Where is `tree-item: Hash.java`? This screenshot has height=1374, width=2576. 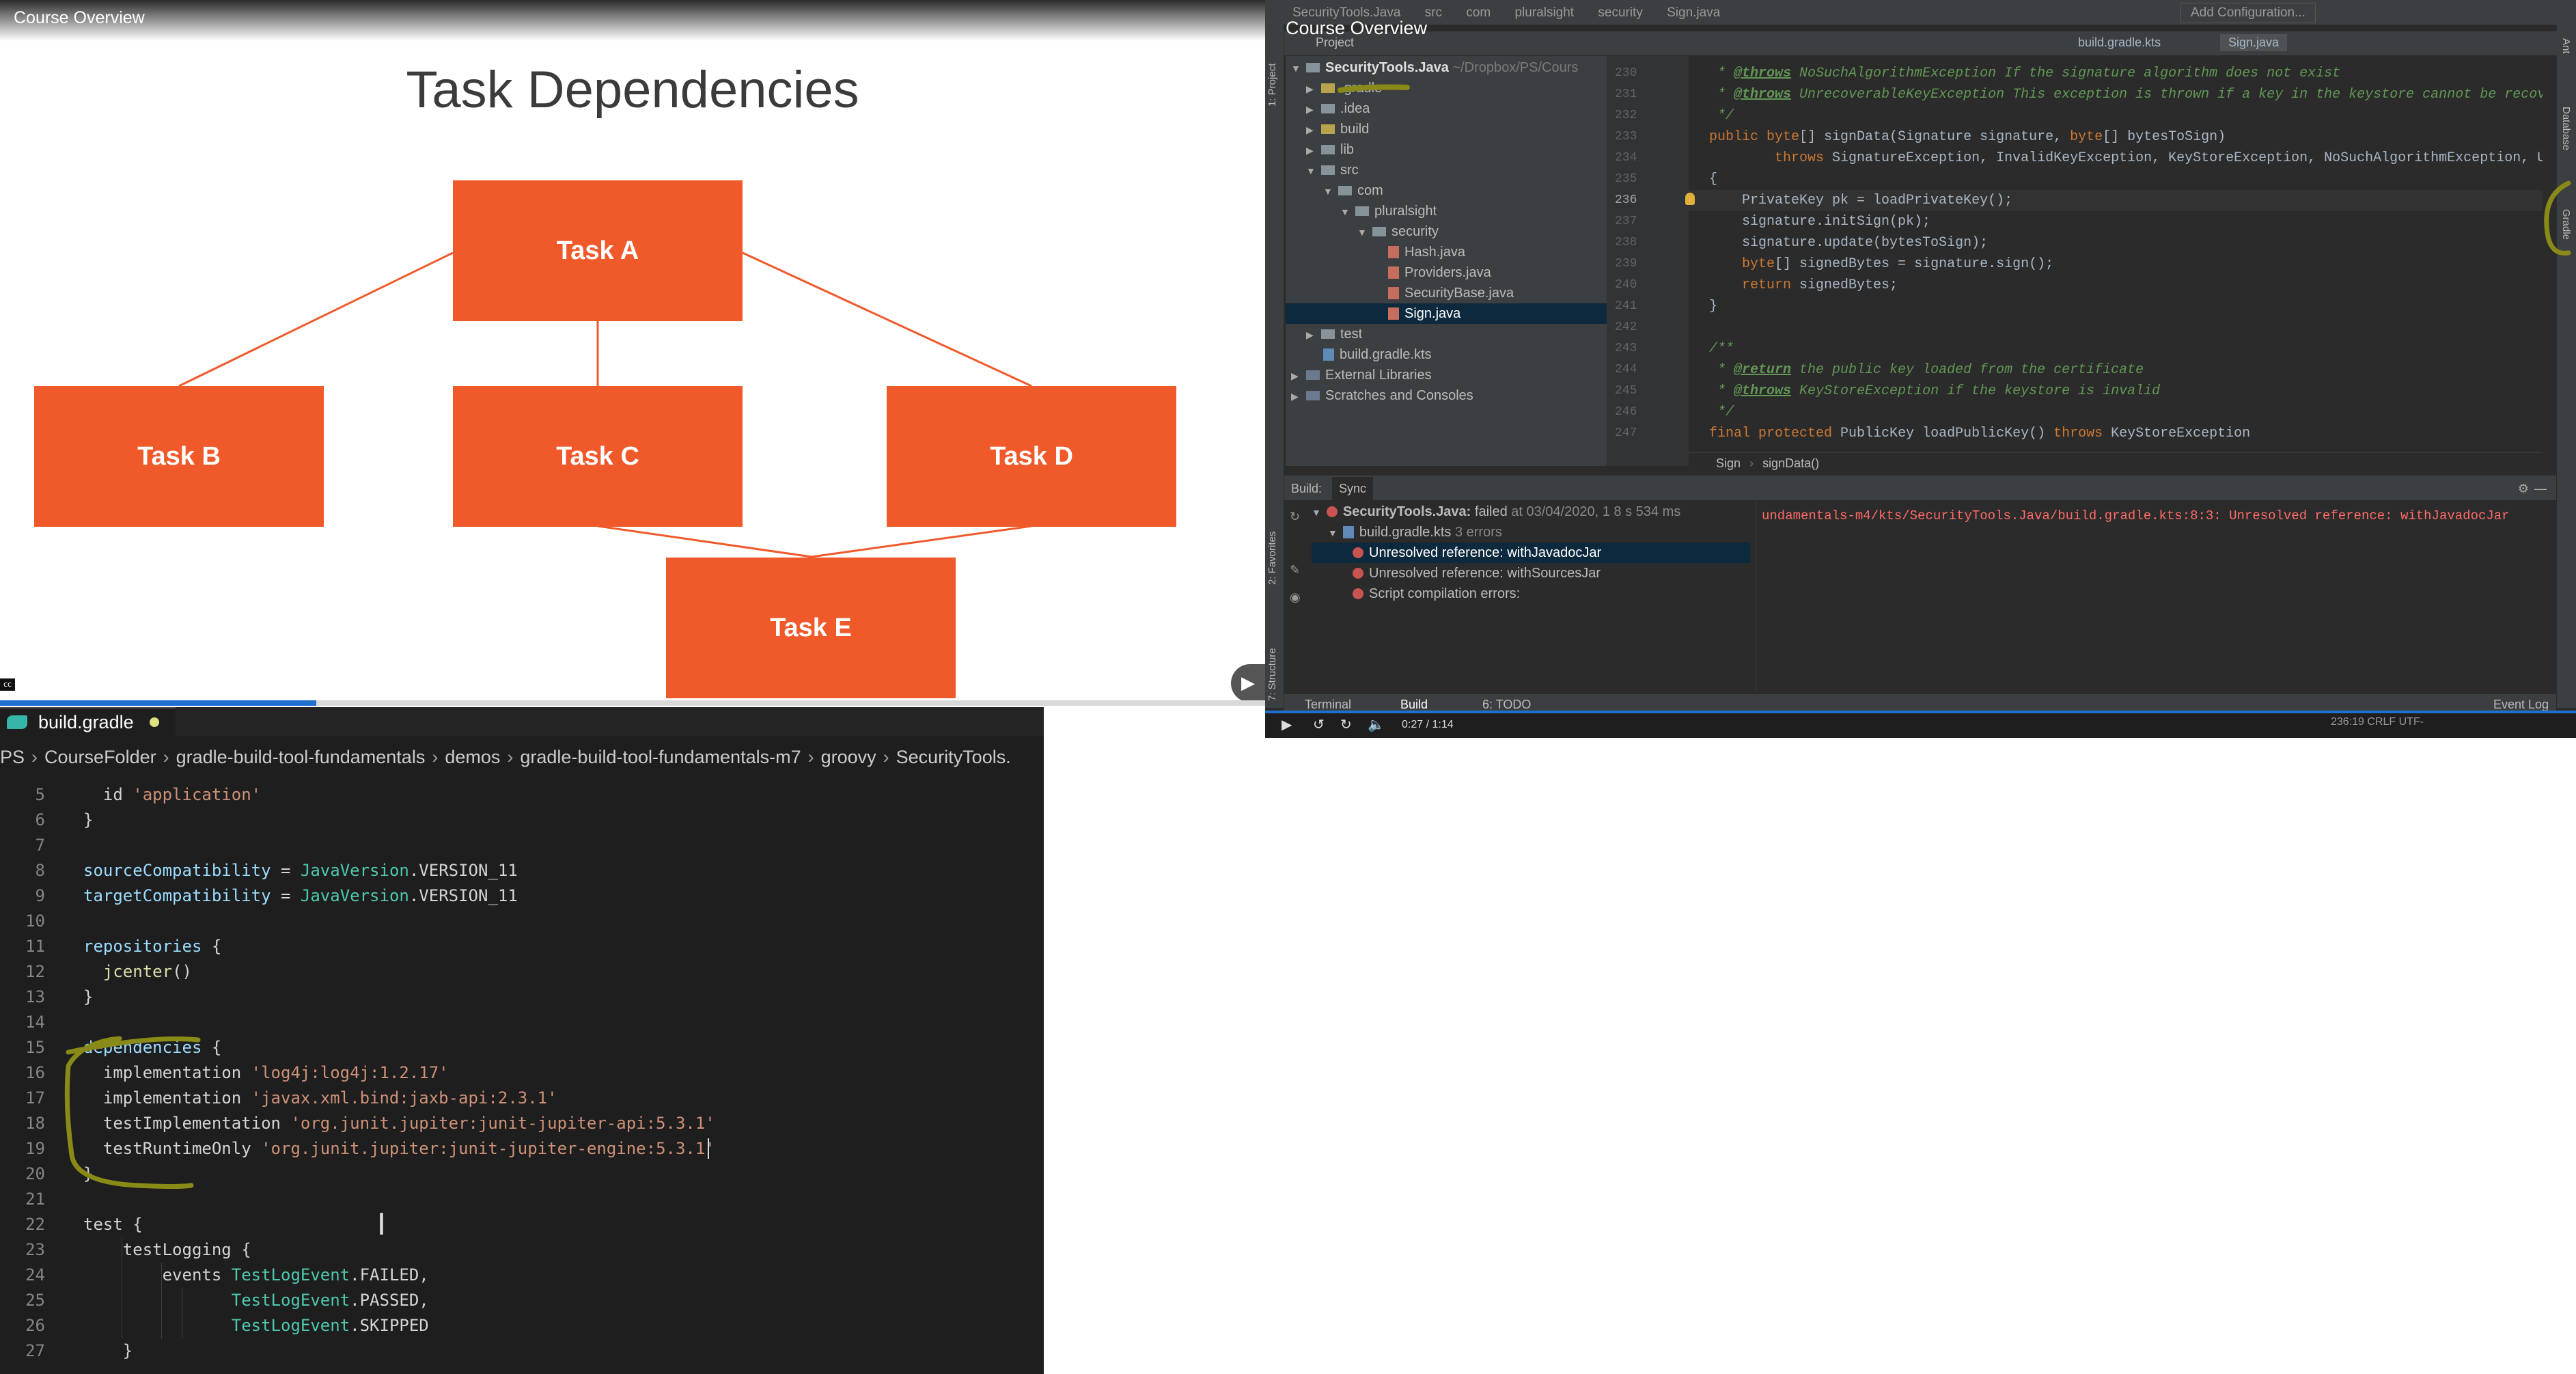
tree-item: Hash.java is located at coordinates (1426, 252).